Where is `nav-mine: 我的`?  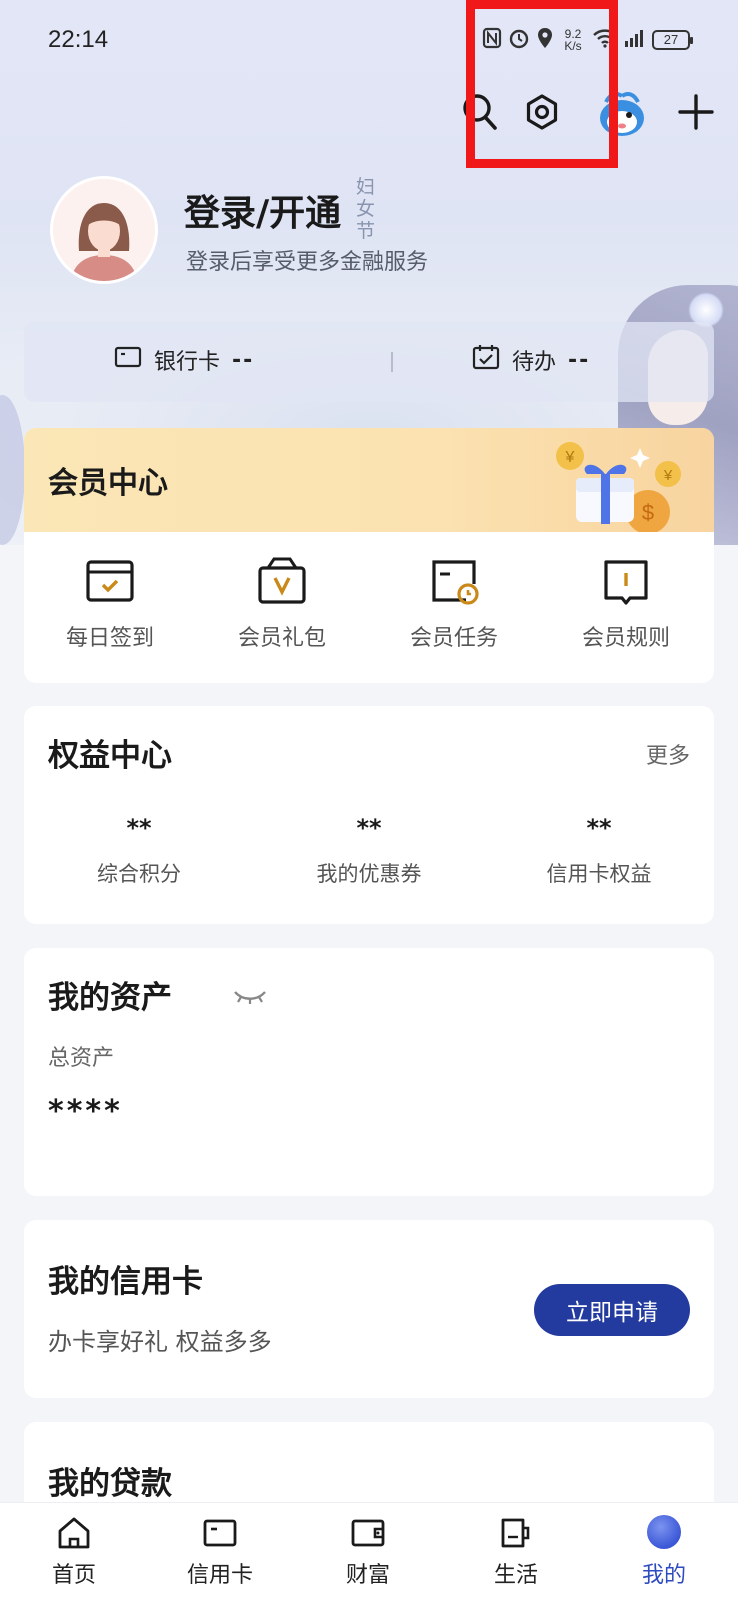
nav-mine: 我的 is located at coordinates (664, 1552).